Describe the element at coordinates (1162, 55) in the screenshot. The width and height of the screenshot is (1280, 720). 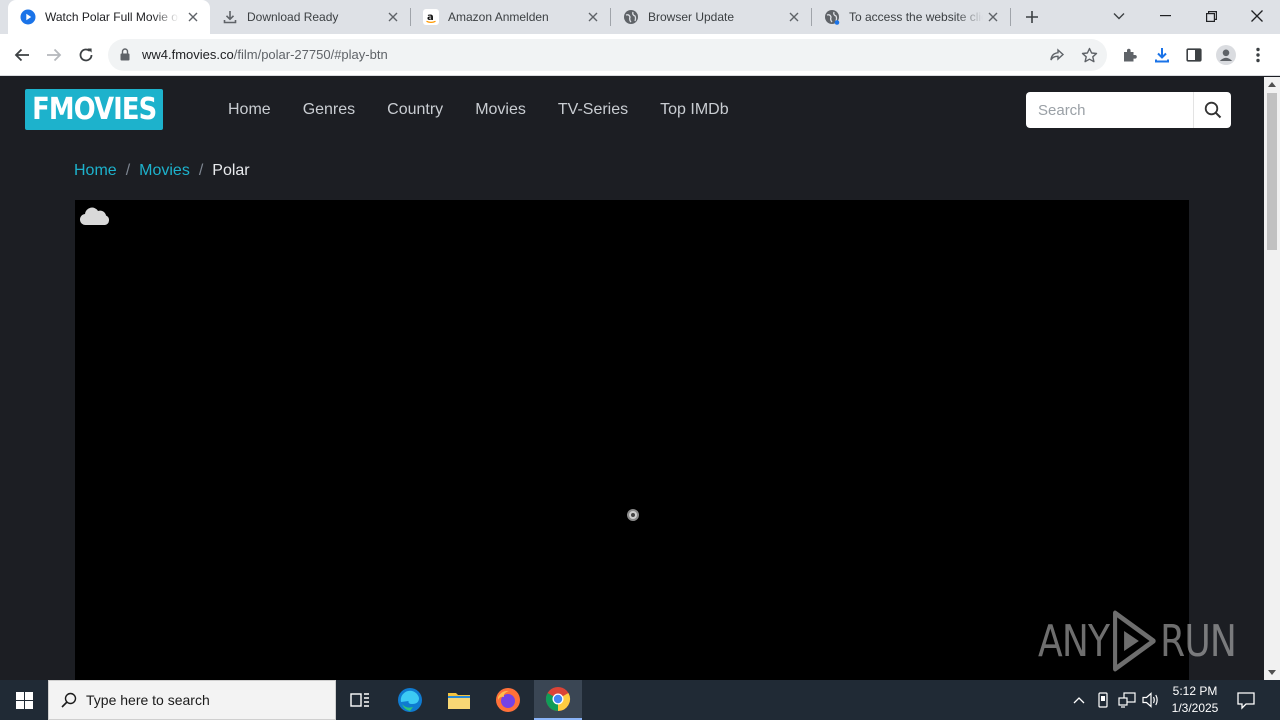
I see `downloads-icon` at that location.